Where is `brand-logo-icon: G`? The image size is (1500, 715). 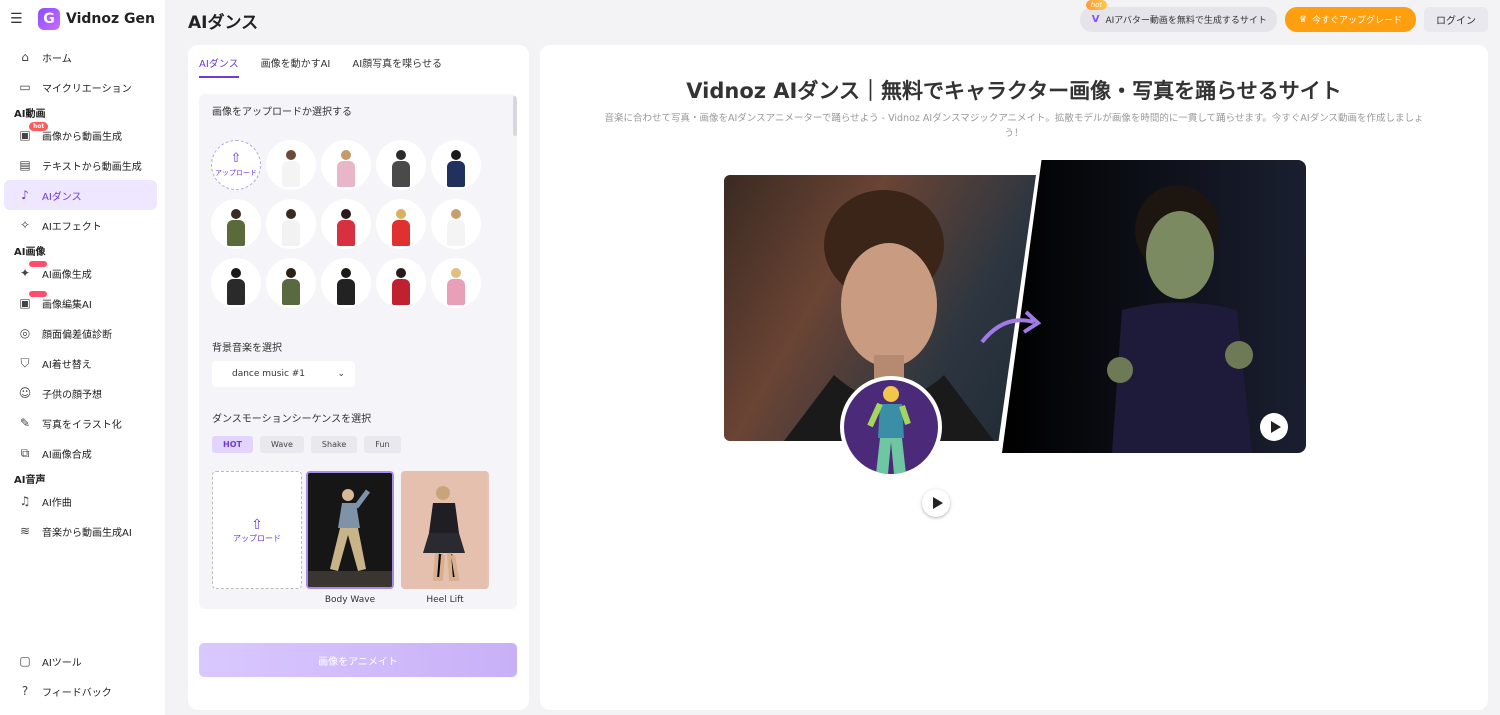
brand-logo-icon: G is located at coordinates (49, 19).